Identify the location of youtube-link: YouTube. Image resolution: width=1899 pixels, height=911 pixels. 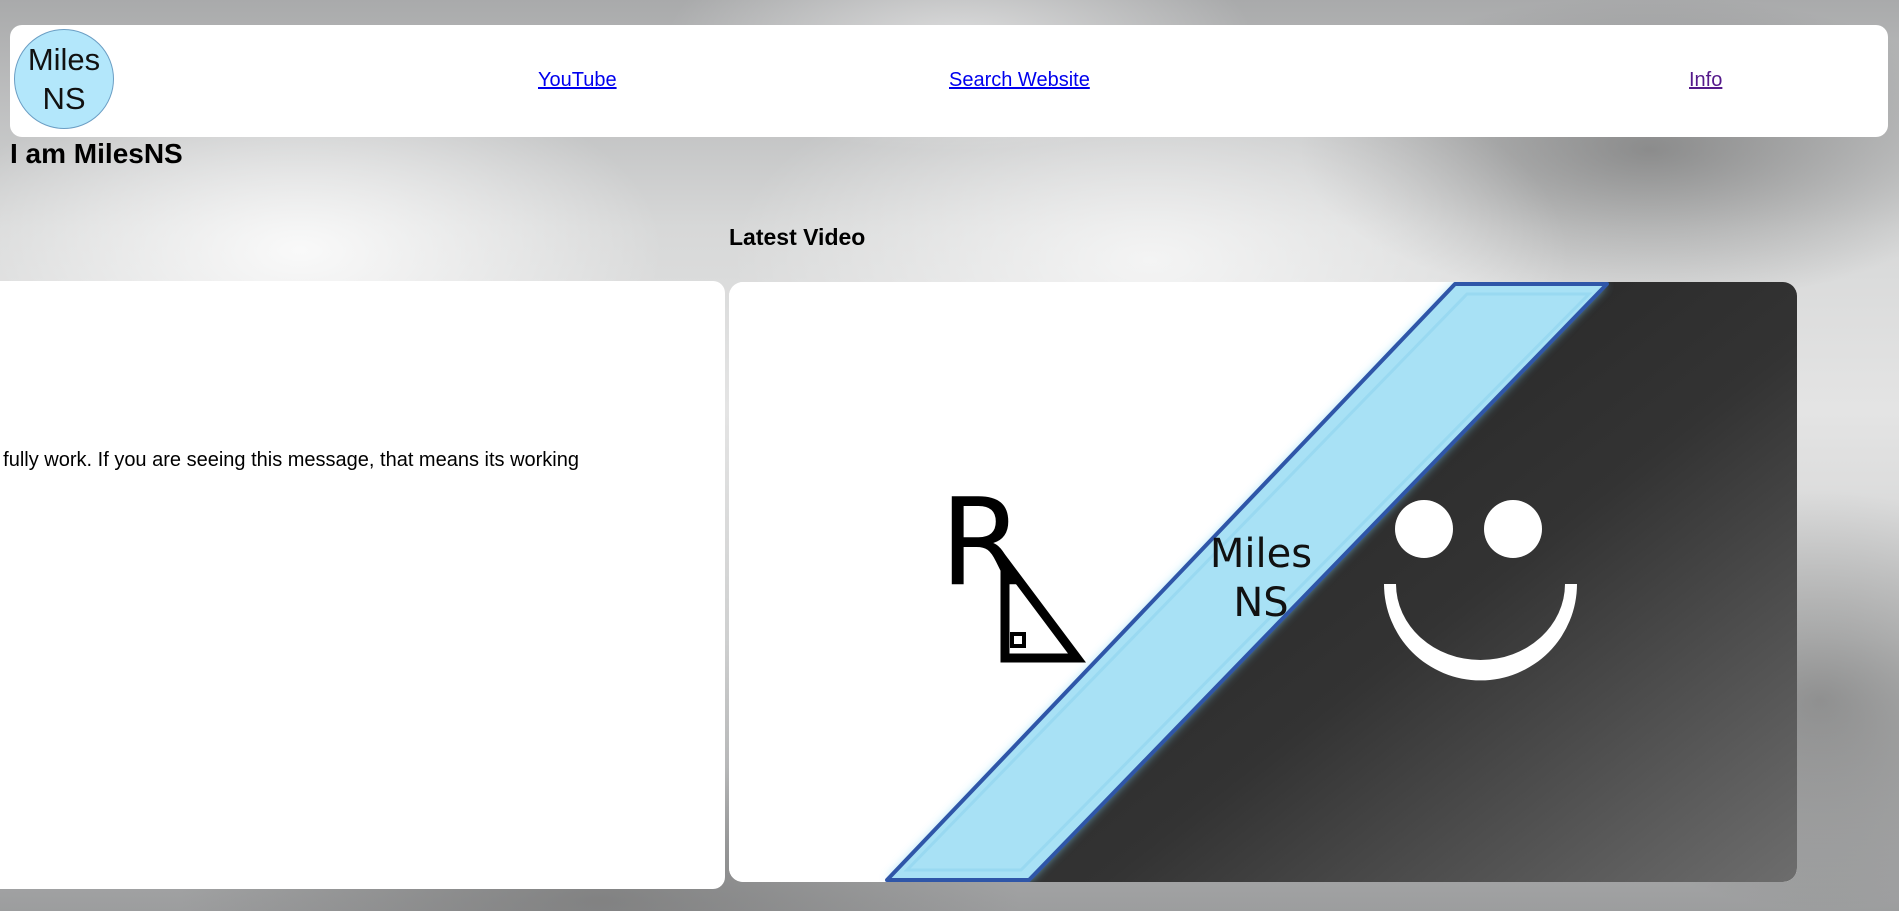
(577, 80).